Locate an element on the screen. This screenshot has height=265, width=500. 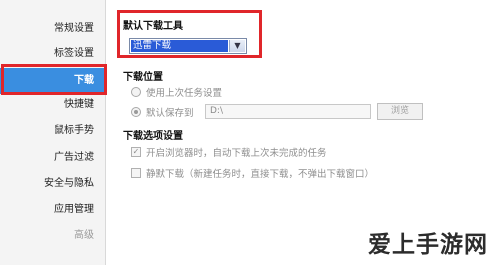
checkbox-resume-row: ✓ 开启浏览器时，自动下载上次未完成的任务 is located at coordinates (229, 152).